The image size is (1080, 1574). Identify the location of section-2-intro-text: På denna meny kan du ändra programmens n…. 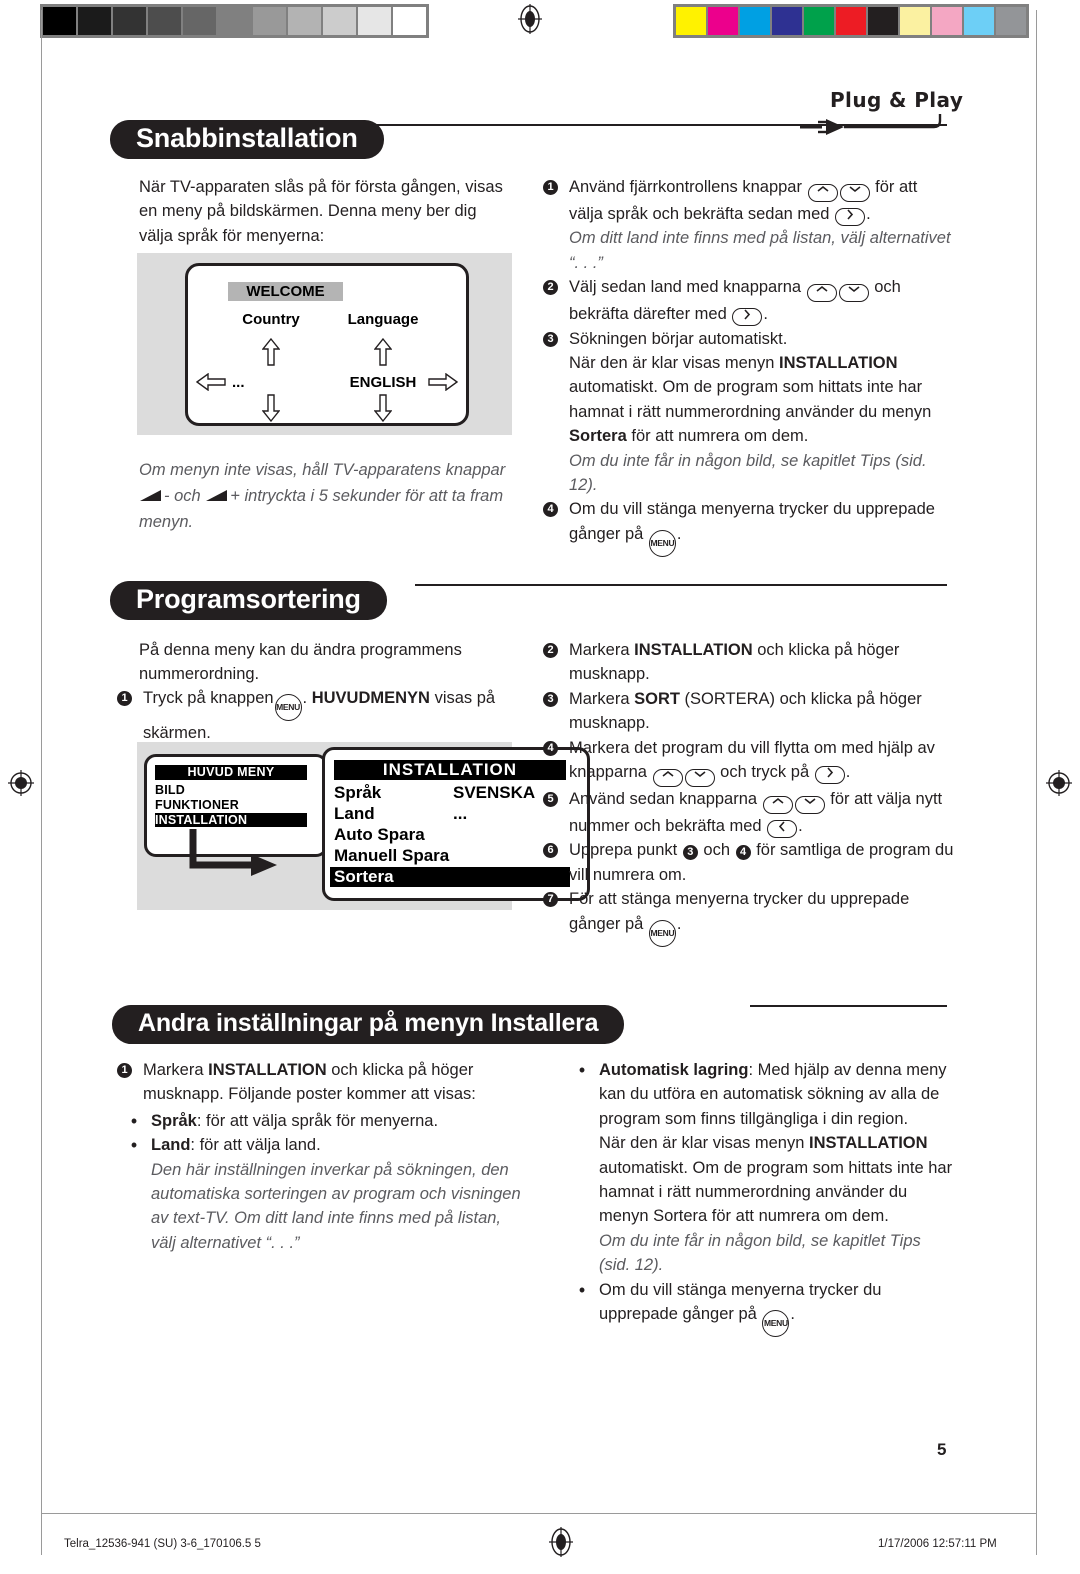
(300, 662).